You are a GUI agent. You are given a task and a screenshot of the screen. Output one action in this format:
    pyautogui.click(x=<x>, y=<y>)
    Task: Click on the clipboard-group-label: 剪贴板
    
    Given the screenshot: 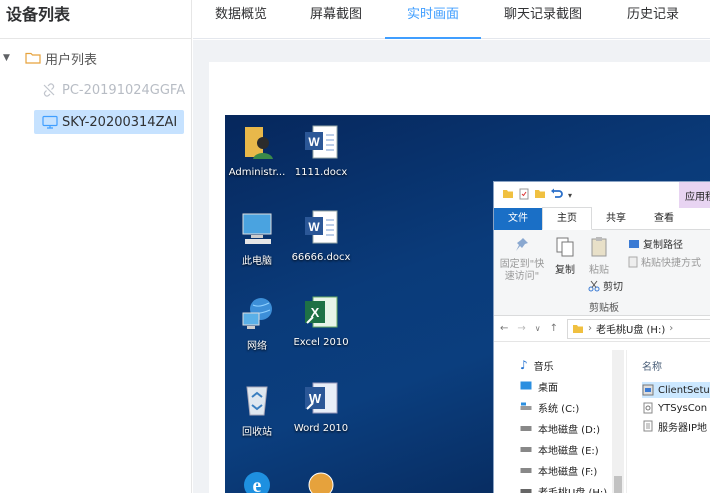 What is the action you would take?
    pyautogui.click(x=604, y=308)
    